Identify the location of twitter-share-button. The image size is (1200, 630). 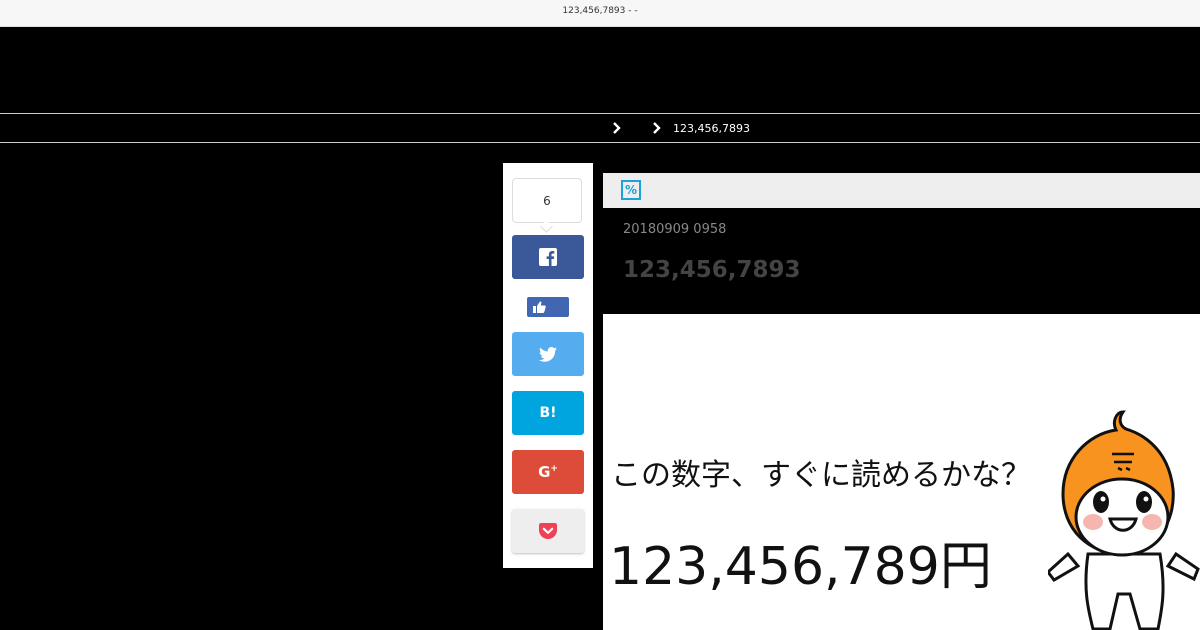
(548, 354).